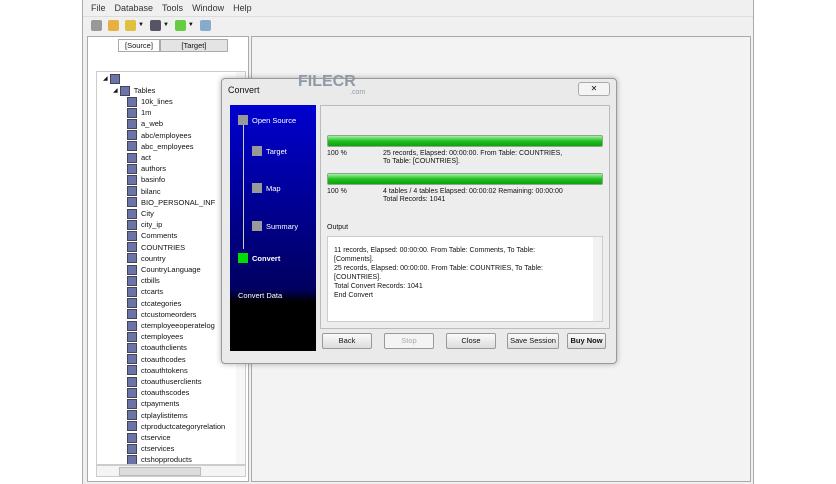 Image resolution: width=836 pixels, height=484 pixels. I want to click on tree-item: ctcategories, so click(154, 303).